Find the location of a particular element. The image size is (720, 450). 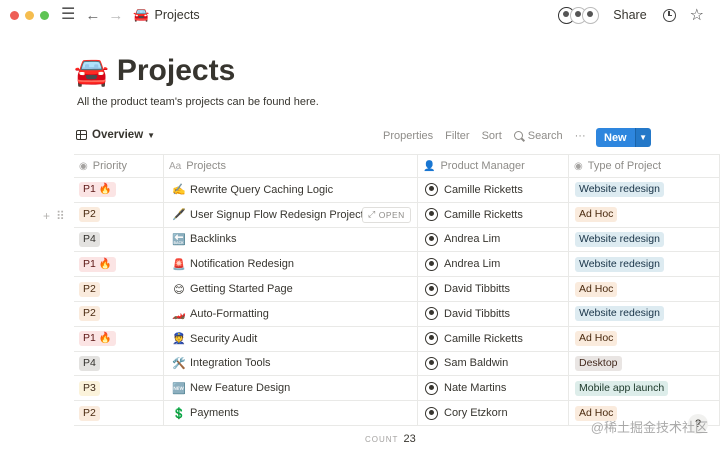

project-name: Getting Started Page is located at coordinates (241, 289).